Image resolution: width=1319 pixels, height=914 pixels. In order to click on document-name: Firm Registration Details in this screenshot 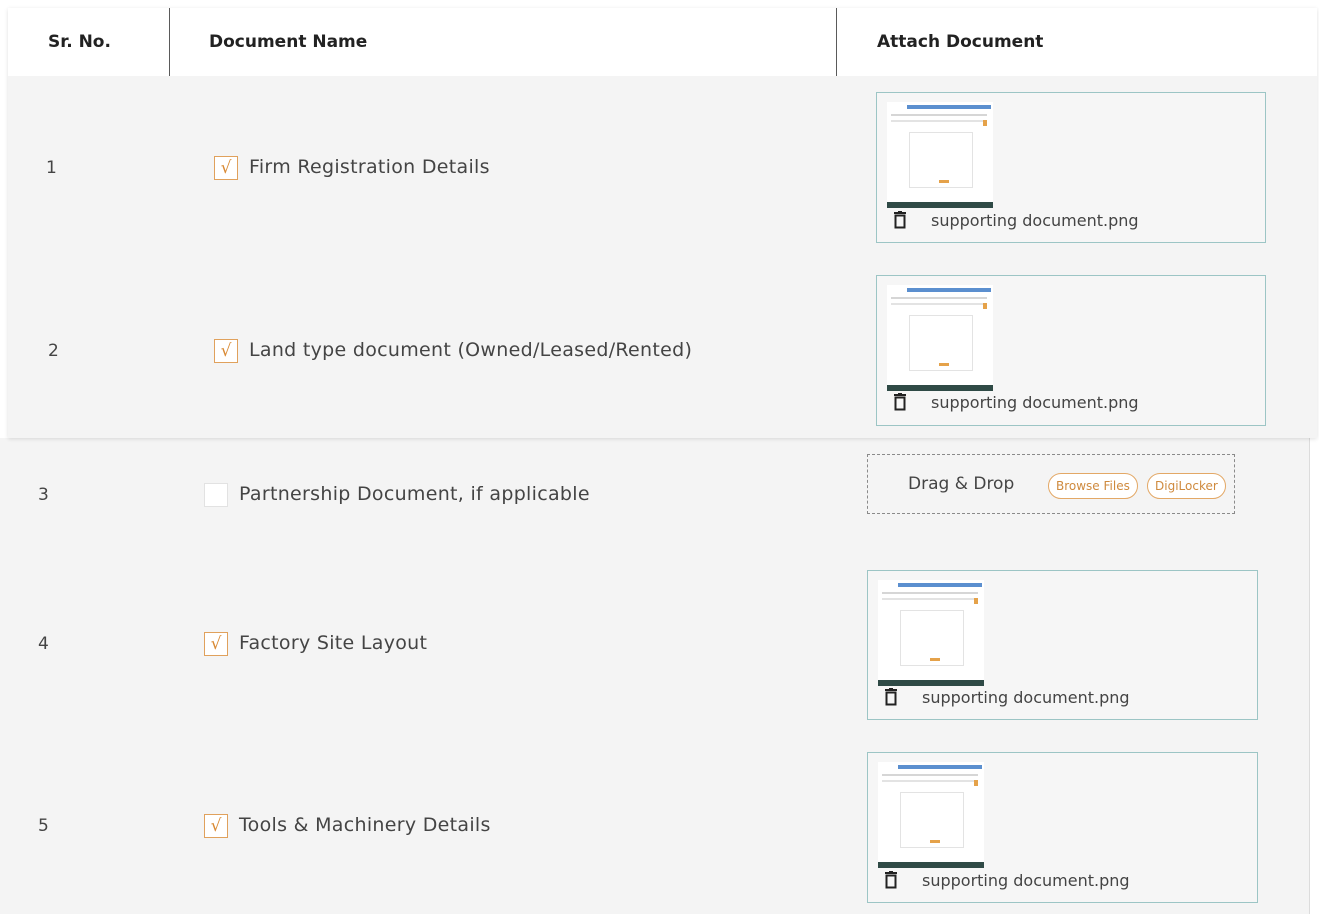, I will do `click(369, 167)`.